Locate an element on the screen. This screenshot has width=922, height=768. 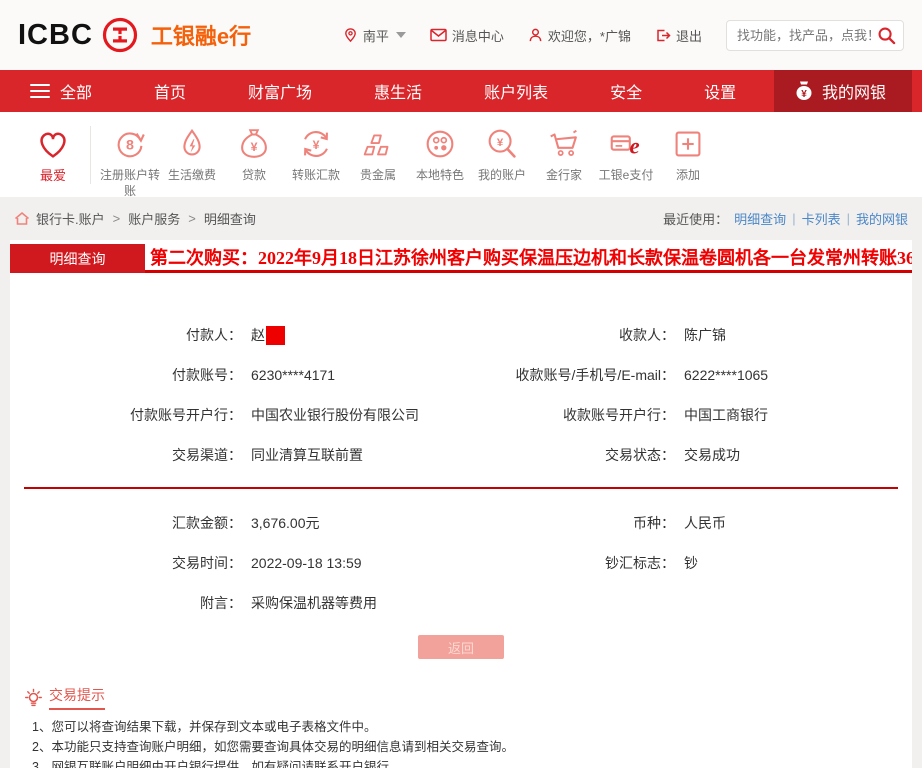
nav-label: 设置 is located at coordinates (720, 93).